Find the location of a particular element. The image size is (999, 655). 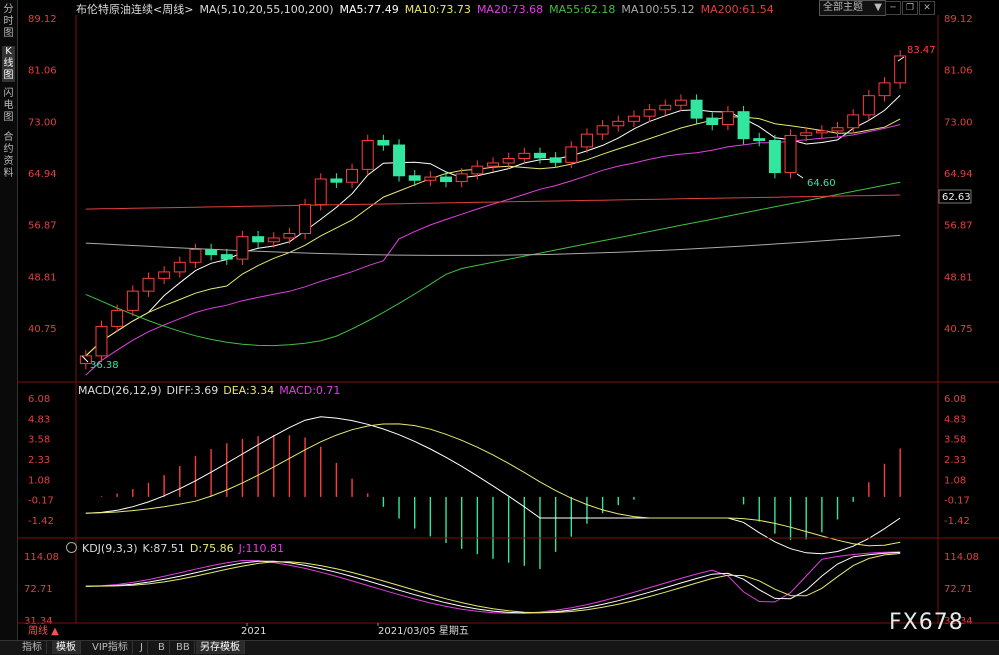

macd-tick-left: 4.83 is located at coordinates (39, 419).